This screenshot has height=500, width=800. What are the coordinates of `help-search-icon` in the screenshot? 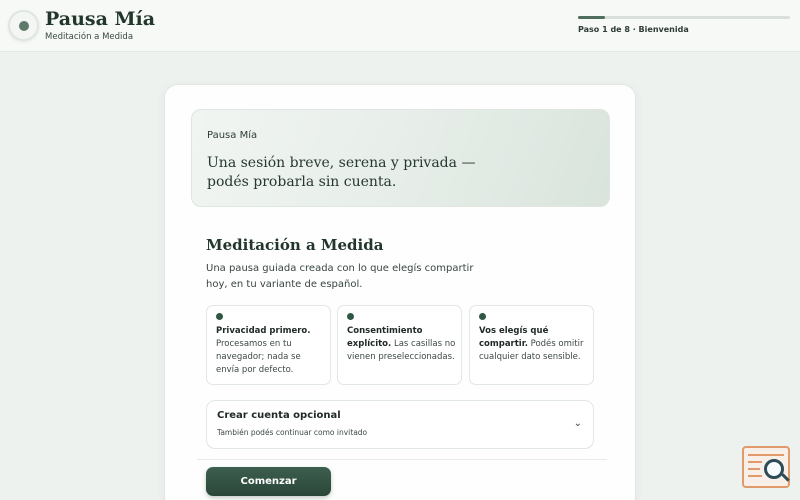 It's located at (766, 467).